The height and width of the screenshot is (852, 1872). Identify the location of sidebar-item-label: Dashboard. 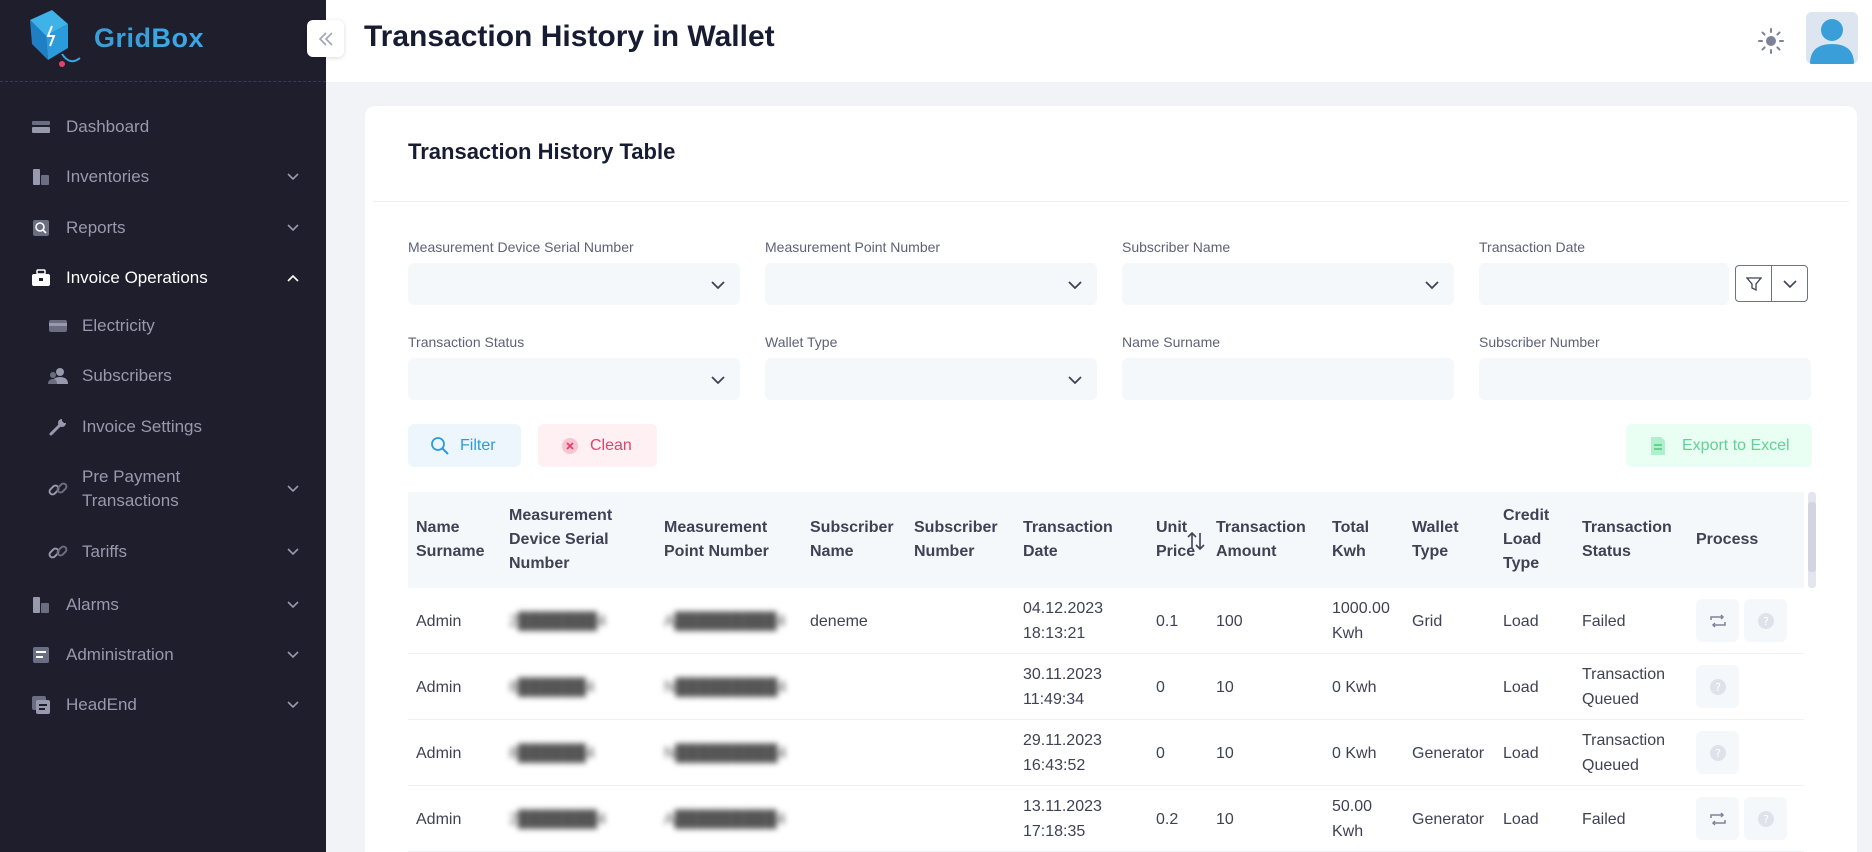
(108, 126).